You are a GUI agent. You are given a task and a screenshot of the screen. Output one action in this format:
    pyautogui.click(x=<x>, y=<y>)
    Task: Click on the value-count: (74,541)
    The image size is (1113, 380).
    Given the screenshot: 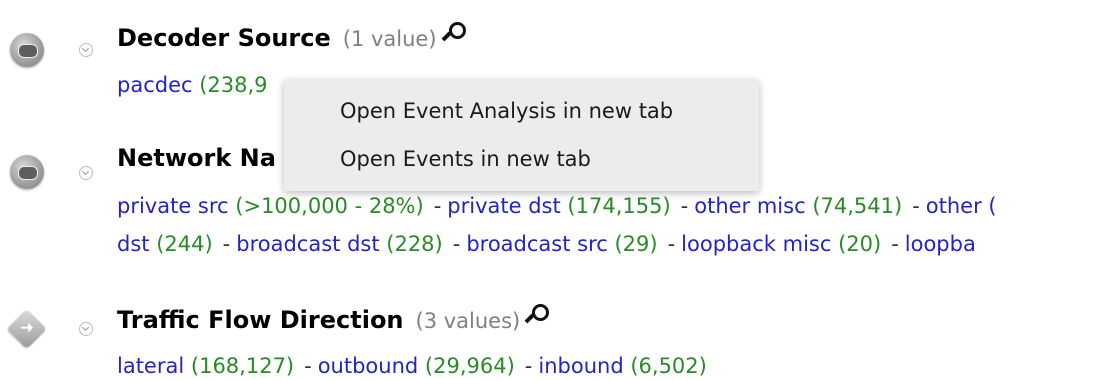 What is the action you would take?
    pyautogui.click(x=857, y=206)
    